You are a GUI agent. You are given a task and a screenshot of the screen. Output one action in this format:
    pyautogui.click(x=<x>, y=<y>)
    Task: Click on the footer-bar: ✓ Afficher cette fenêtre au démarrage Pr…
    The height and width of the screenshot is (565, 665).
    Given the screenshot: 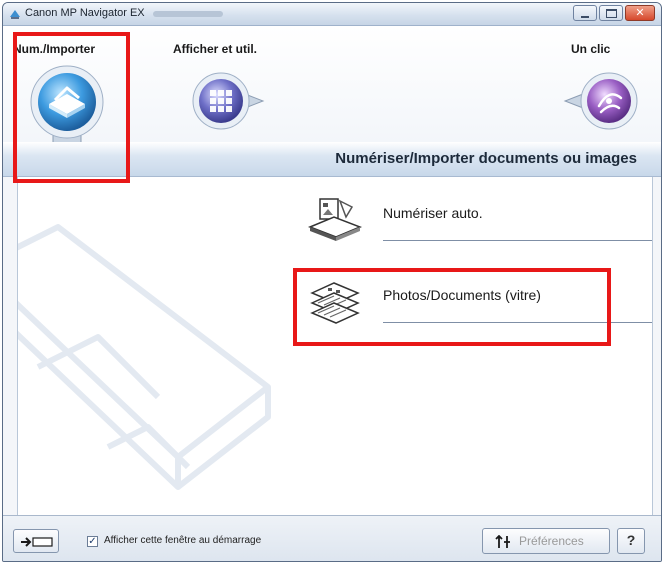 What is the action you would take?
    pyautogui.click(x=332, y=538)
    